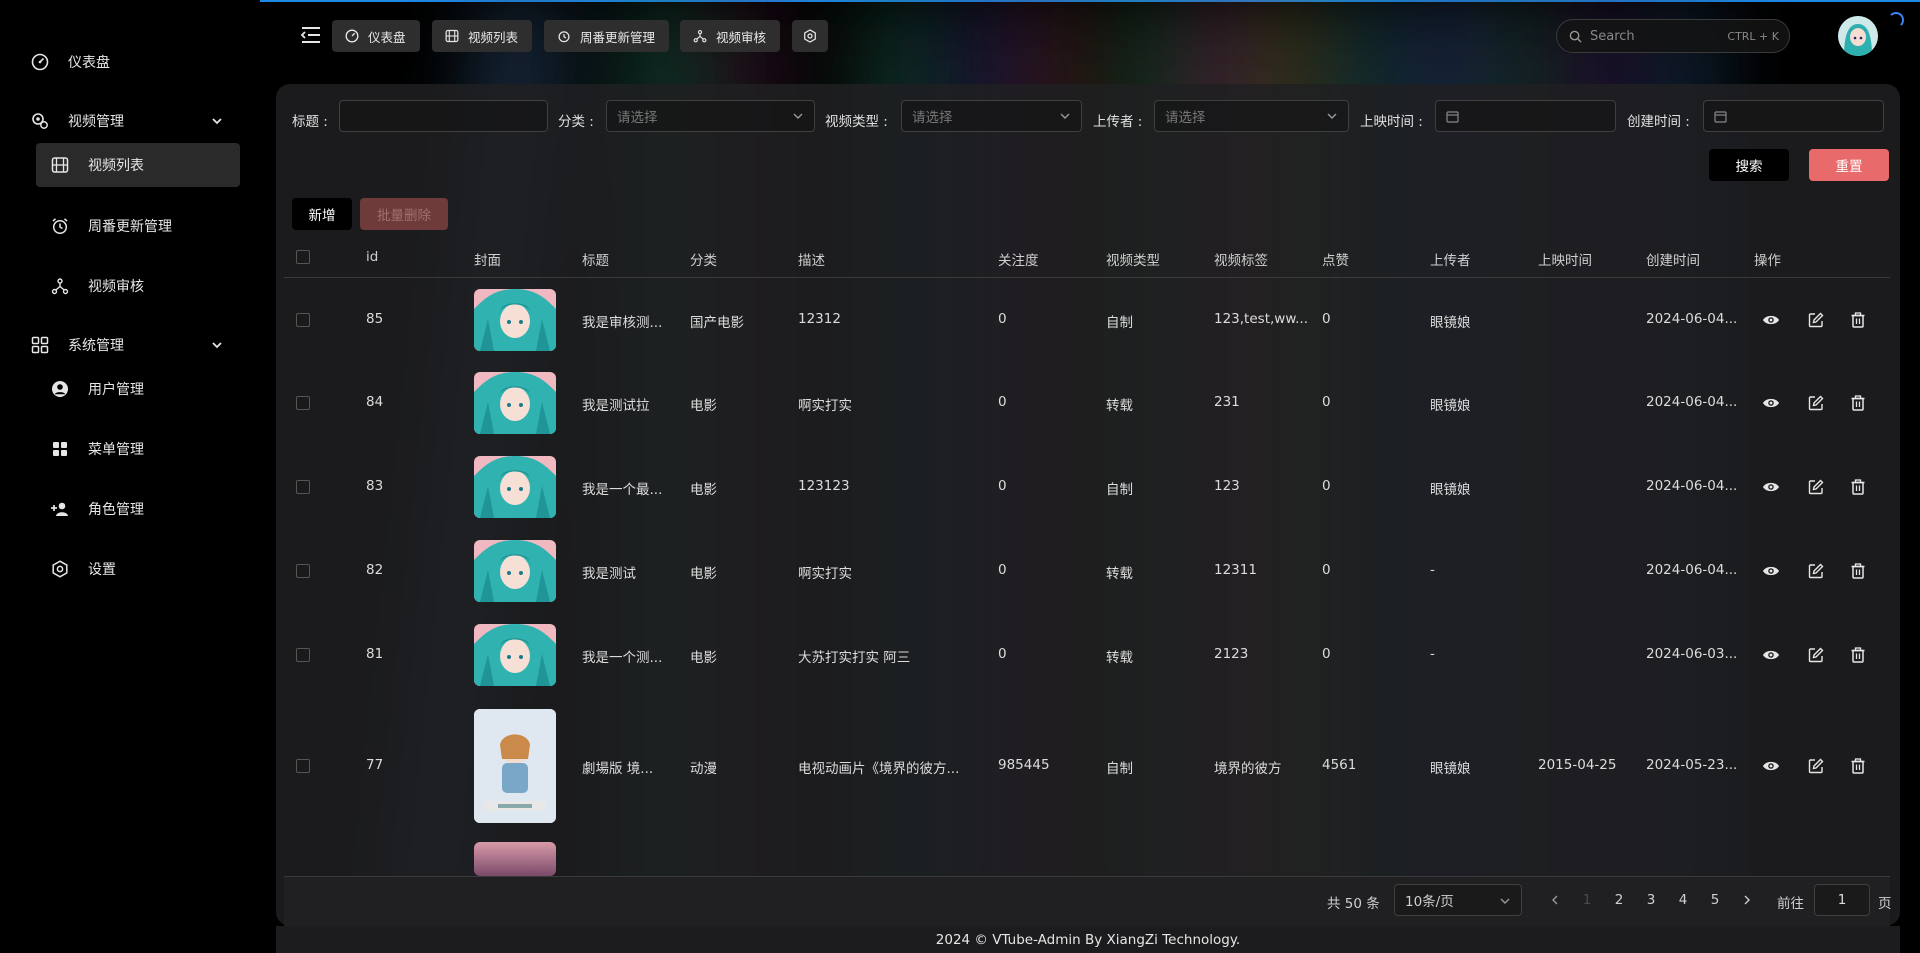 Image resolution: width=1920 pixels, height=953 pixels. Describe the element at coordinates (1715, 900) in the screenshot. I see `page-number-5: 5` at that location.